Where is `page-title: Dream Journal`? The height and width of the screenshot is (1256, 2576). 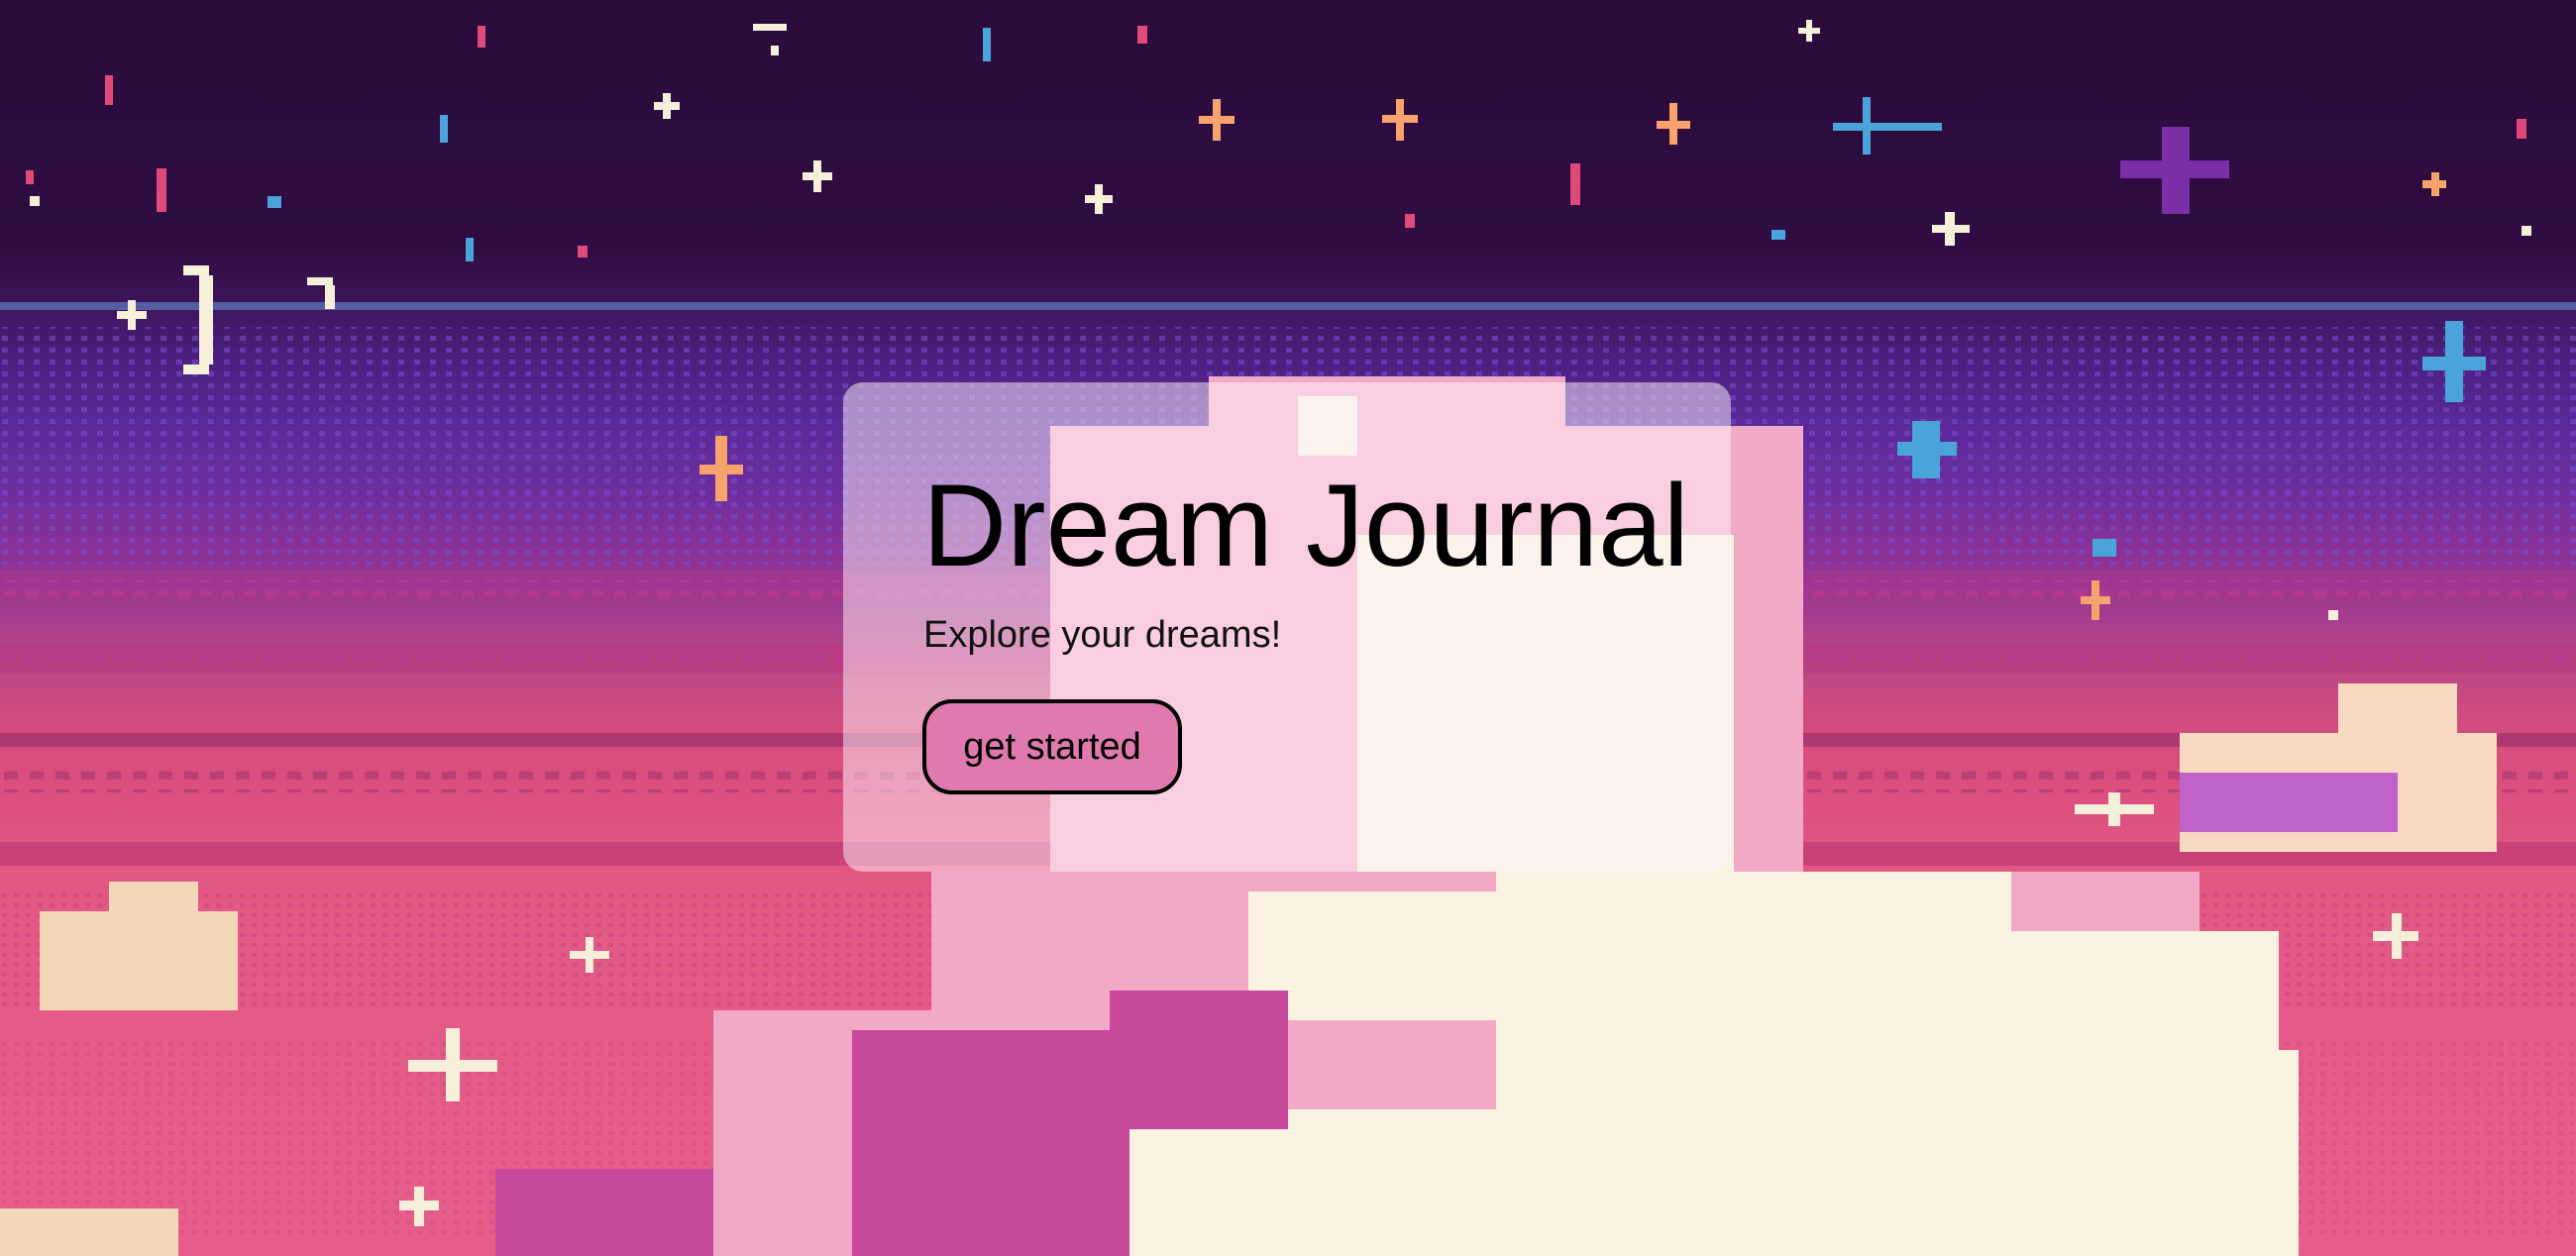 page-title: Dream Journal is located at coordinates (1305, 526).